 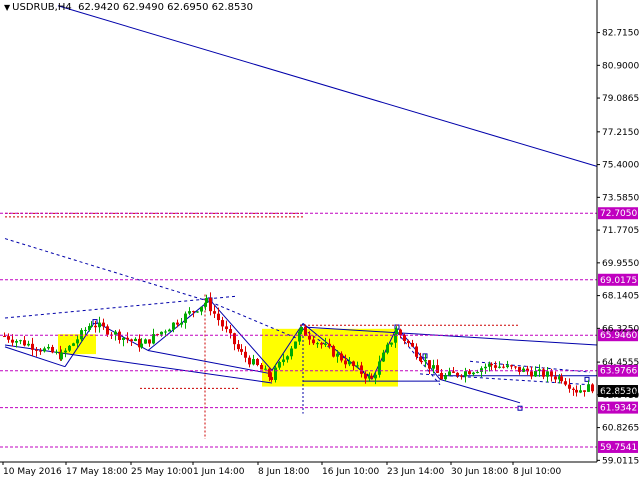 What do you see at coordinates (219, 472) in the screenshot?
I see `time-tick-label: 1 Jun 14:00` at bounding box center [219, 472].